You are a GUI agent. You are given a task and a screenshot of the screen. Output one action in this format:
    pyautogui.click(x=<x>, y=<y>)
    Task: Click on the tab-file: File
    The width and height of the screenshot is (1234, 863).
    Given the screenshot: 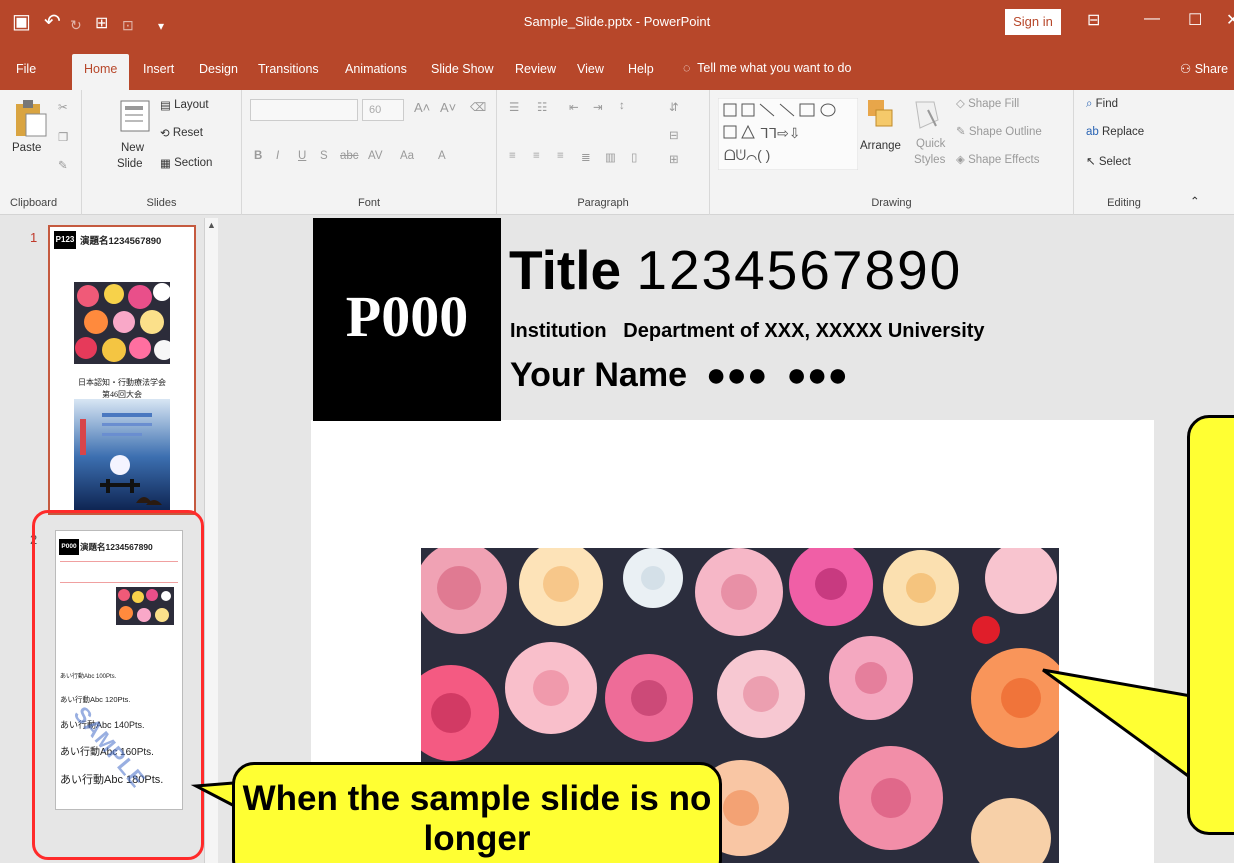 What is the action you would take?
    pyautogui.click(x=26, y=69)
    